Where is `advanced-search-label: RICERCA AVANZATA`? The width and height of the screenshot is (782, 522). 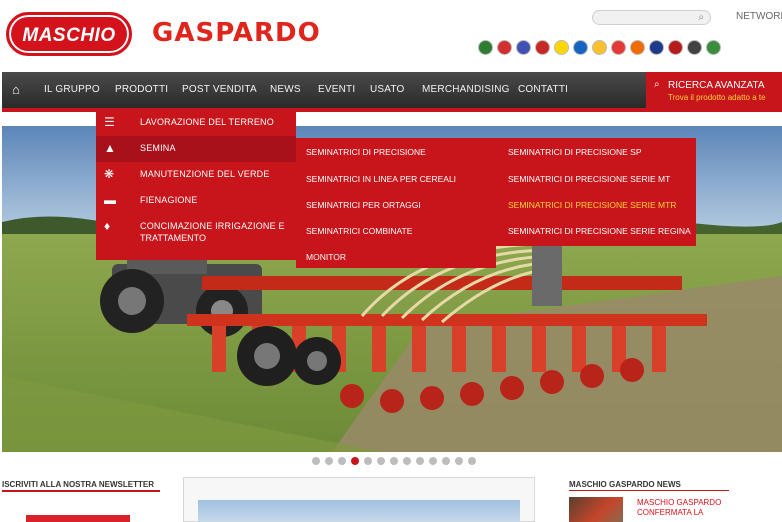 advanced-search-label: RICERCA AVANZATA is located at coordinates (716, 85).